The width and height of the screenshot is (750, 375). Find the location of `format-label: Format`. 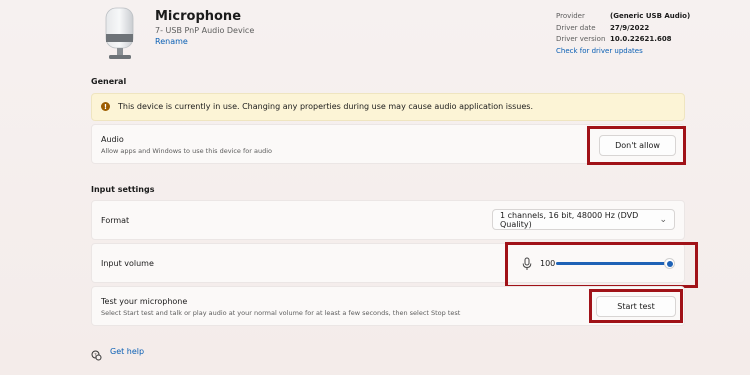

format-label: Format is located at coordinates (115, 220).